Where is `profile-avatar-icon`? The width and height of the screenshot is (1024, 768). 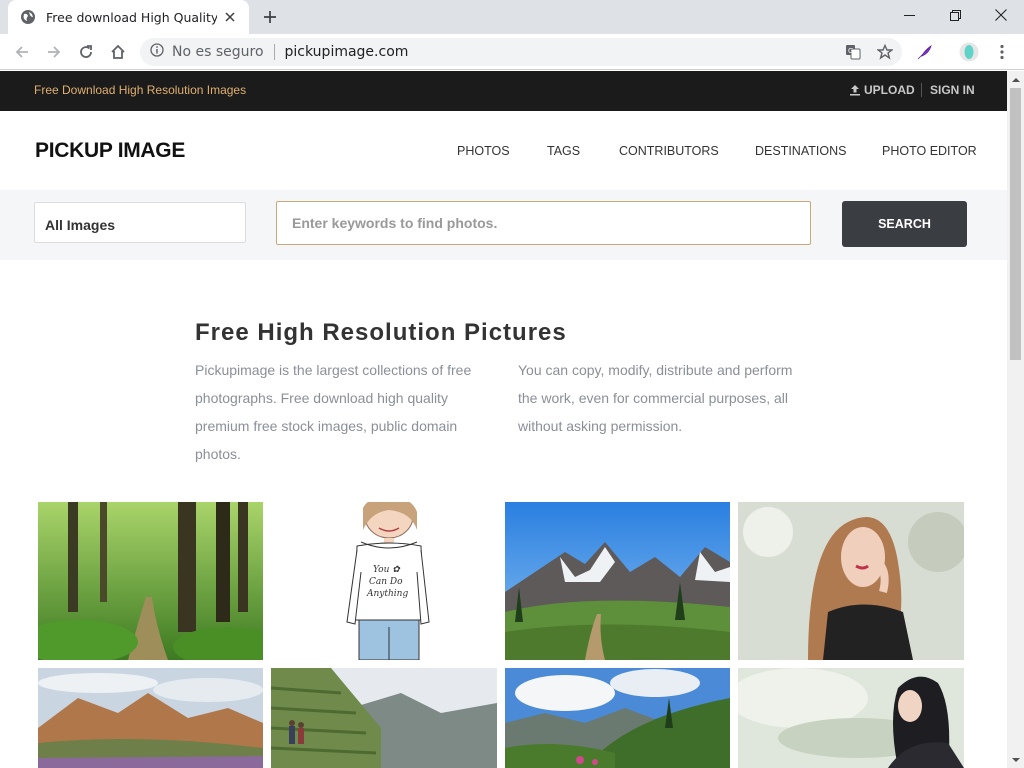
profile-avatar-icon is located at coordinates (969, 52).